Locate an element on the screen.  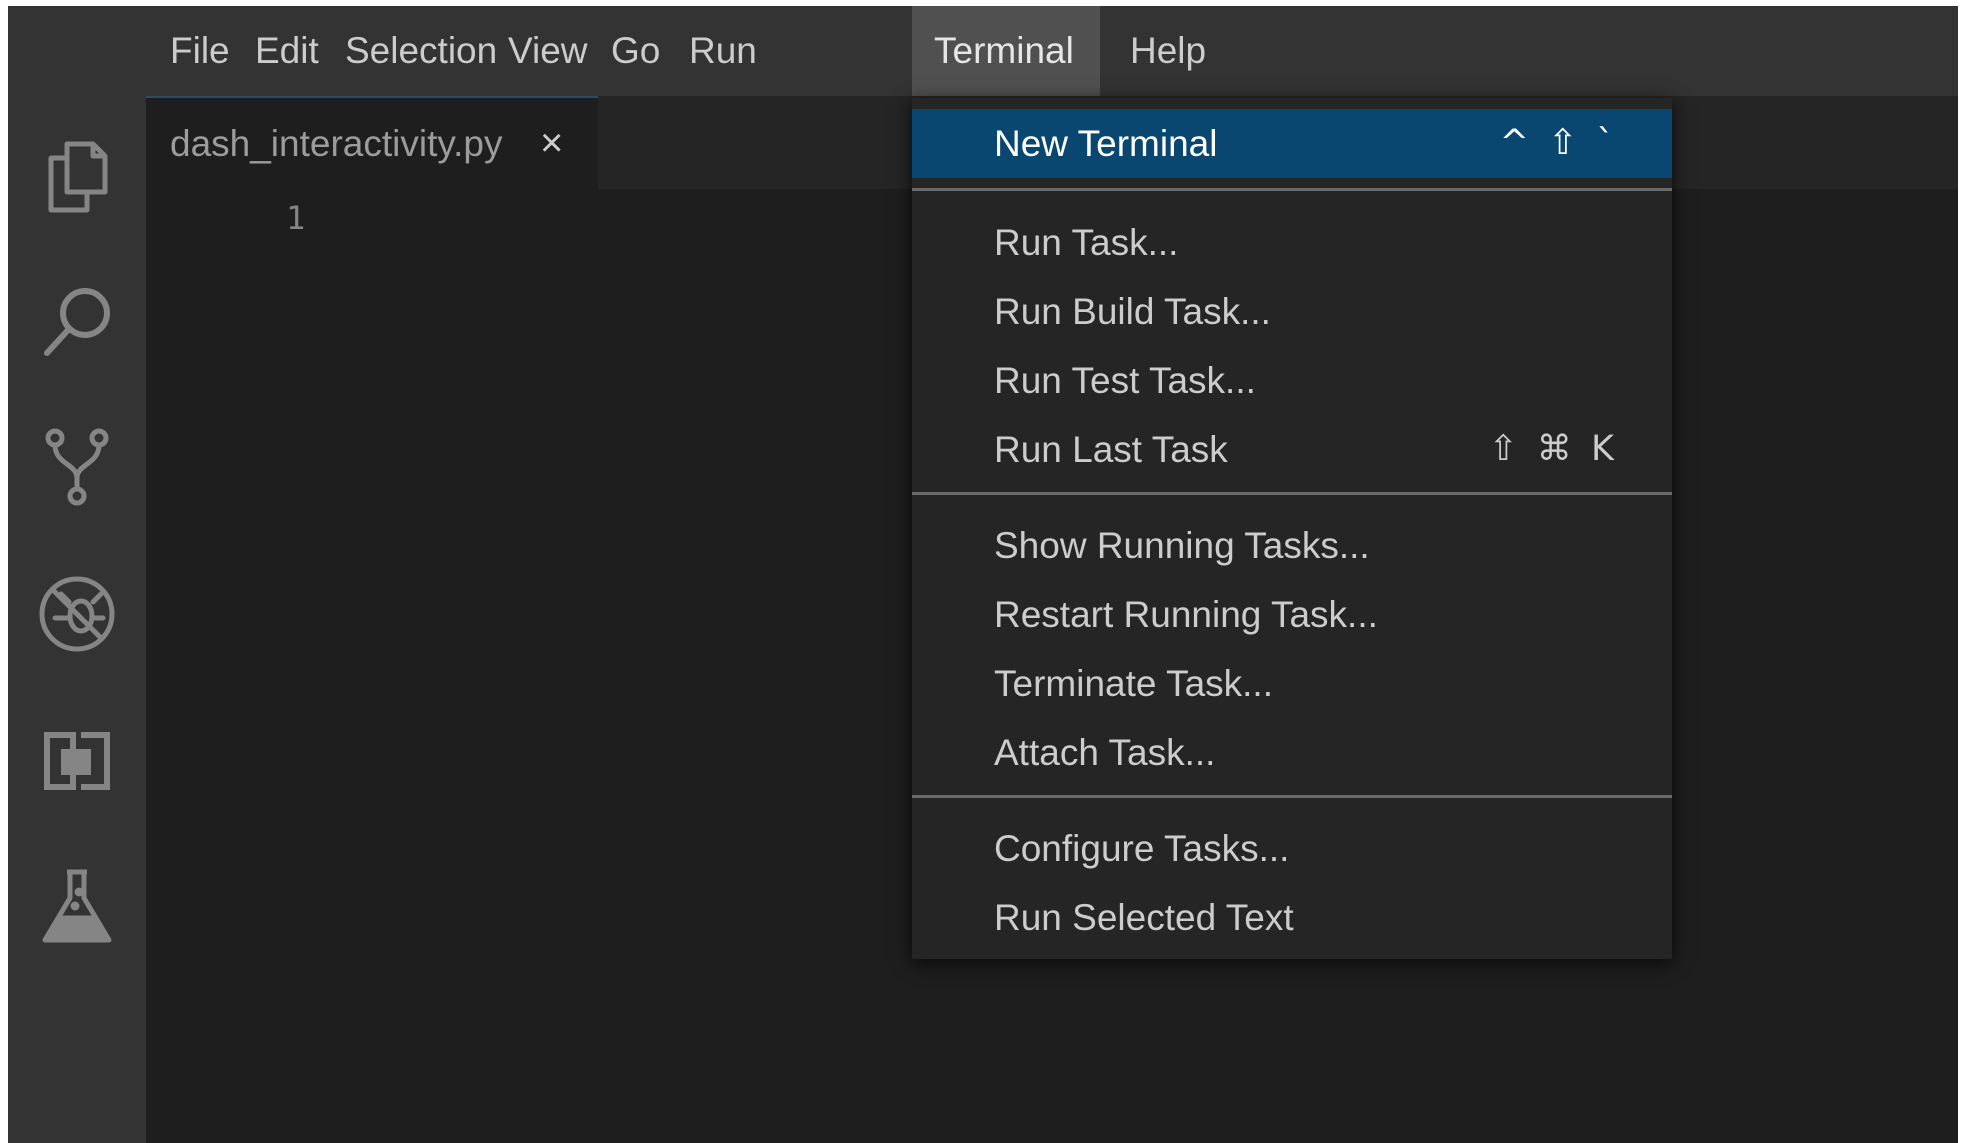
debug-icon is located at coordinates (77, 614).